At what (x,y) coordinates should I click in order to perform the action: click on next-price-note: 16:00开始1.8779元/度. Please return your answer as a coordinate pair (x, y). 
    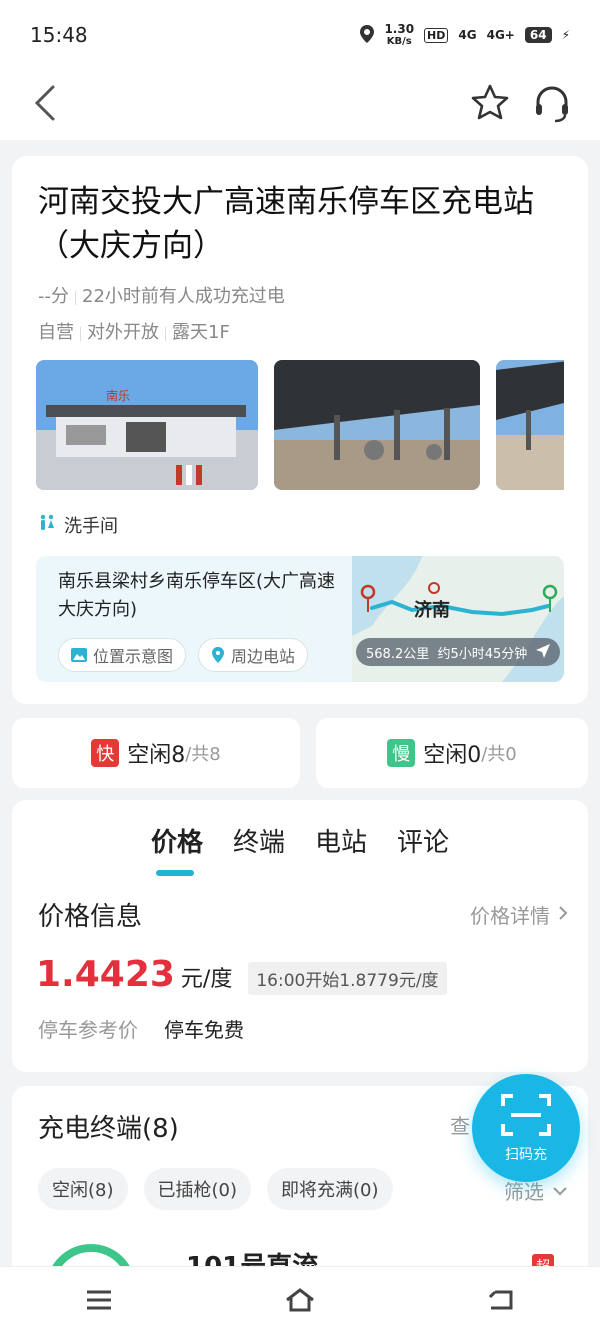
    Looking at the image, I should click on (347, 978).